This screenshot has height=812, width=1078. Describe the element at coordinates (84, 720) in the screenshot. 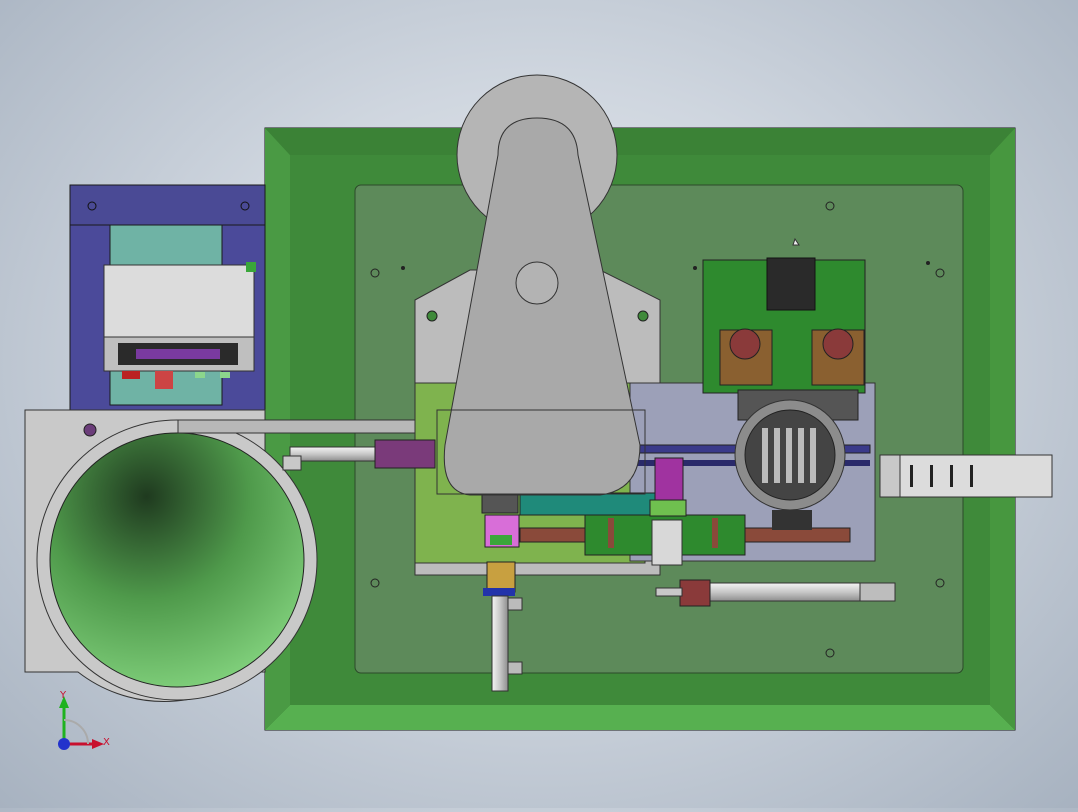

I see `axis-triad: Y X` at that location.